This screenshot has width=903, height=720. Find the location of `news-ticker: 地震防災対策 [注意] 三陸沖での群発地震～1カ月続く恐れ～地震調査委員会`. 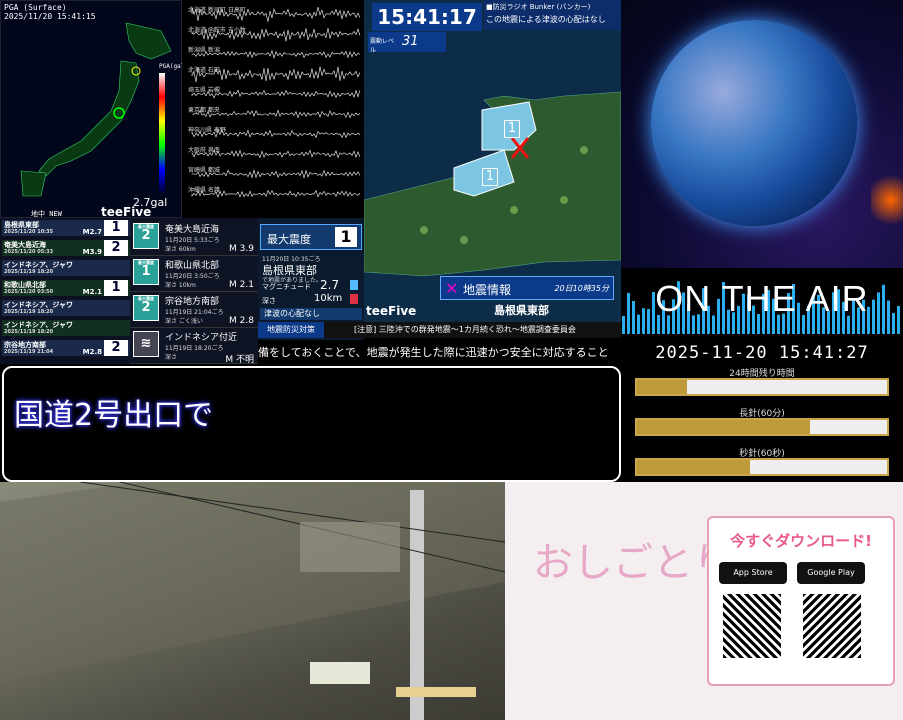

news-ticker: 地震防災対策 [注意] 三陸沖での群発地震～1カ月続く恐れ～地震調査委員会 is located at coordinates (439, 330).